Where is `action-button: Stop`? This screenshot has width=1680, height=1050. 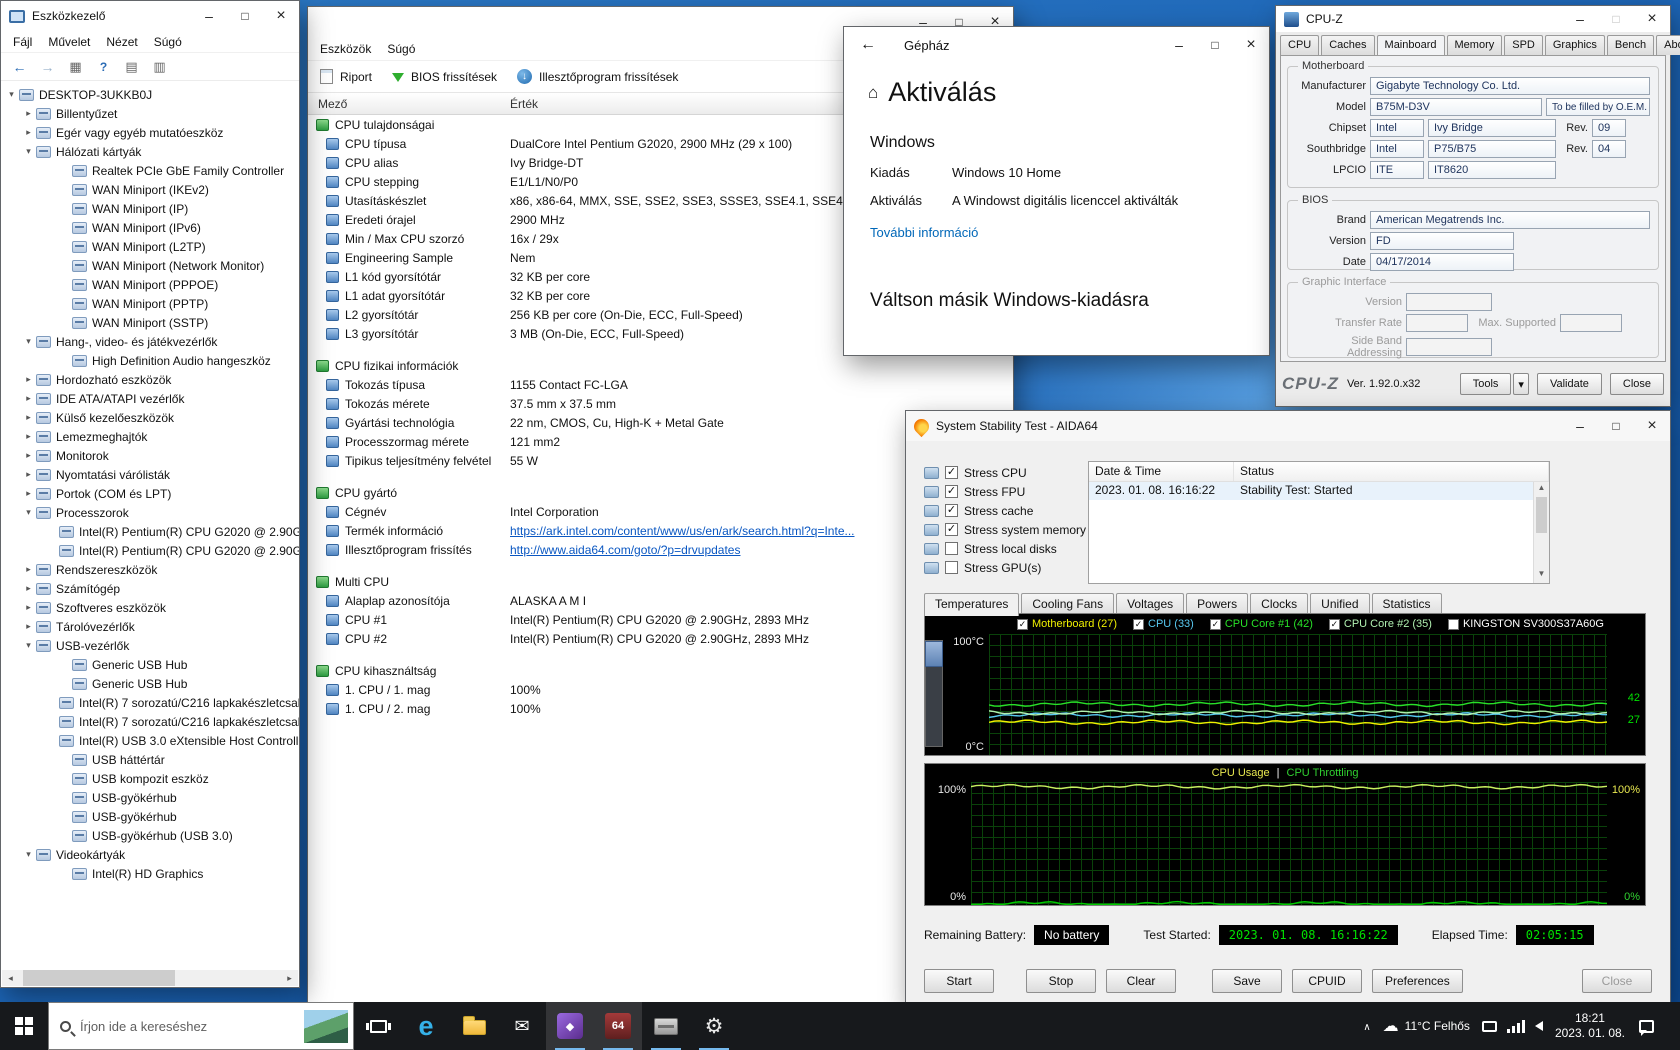 action-button: Stop is located at coordinates (1061, 981).